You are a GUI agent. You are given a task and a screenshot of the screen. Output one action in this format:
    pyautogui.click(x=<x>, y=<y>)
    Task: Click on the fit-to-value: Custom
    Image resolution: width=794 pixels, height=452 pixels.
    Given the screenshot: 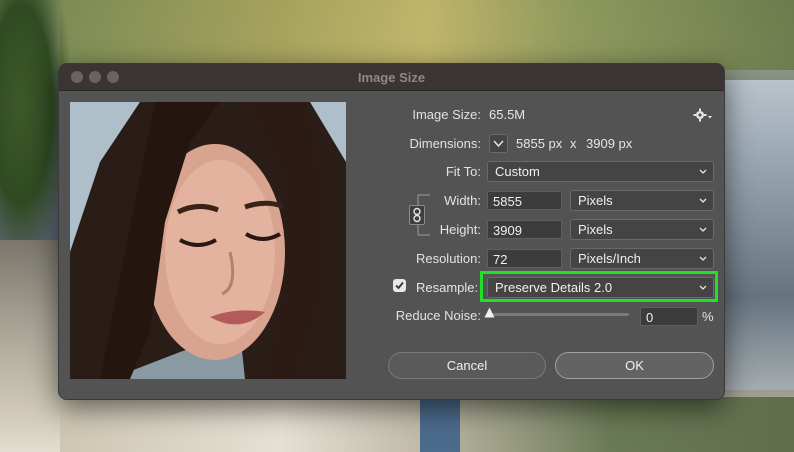 What is the action you would take?
    pyautogui.click(x=517, y=171)
    